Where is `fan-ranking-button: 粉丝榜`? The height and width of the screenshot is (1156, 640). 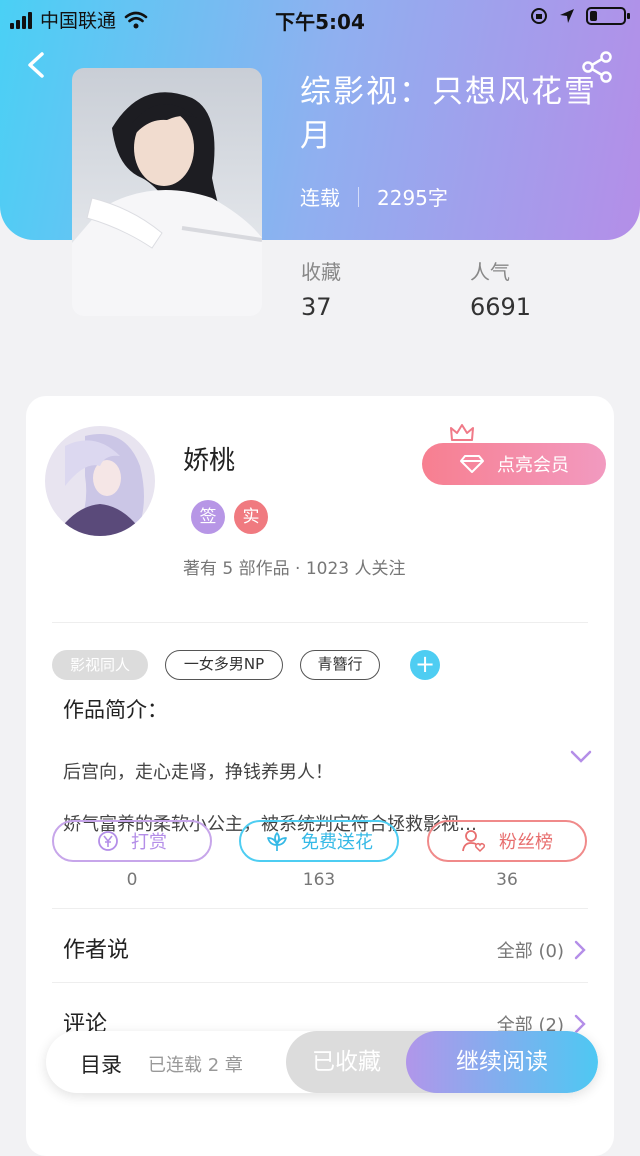
fan-ranking-button: 粉丝榜 is located at coordinates (507, 841).